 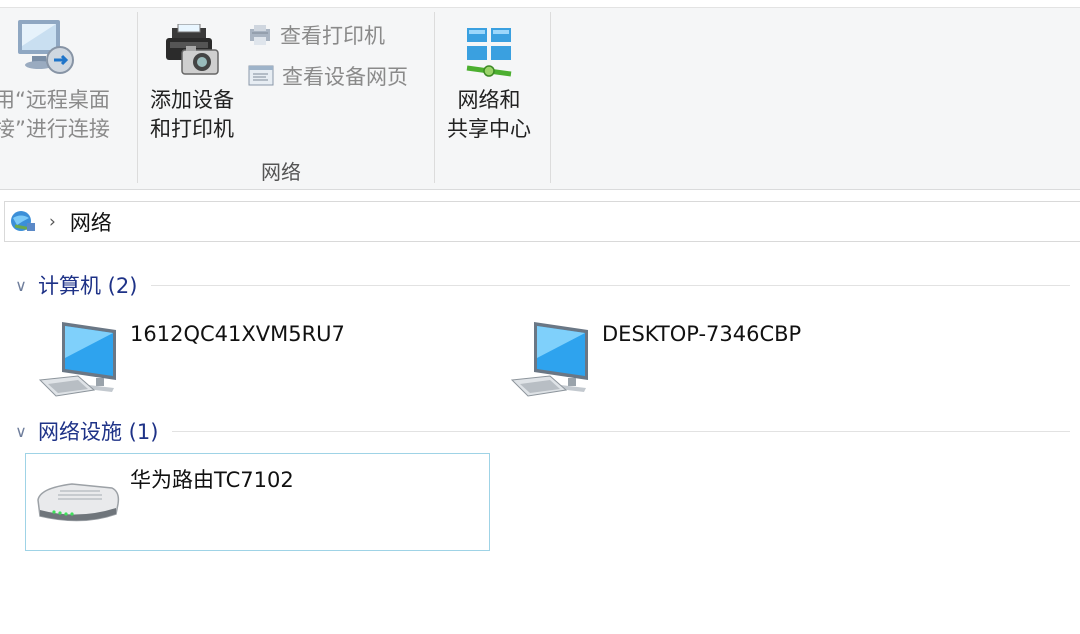 What do you see at coordinates (63, 78) in the screenshot?
I see `remote-desktop-button: 用“远程桌面 接”进行连接` at bounding box center [63, 78].